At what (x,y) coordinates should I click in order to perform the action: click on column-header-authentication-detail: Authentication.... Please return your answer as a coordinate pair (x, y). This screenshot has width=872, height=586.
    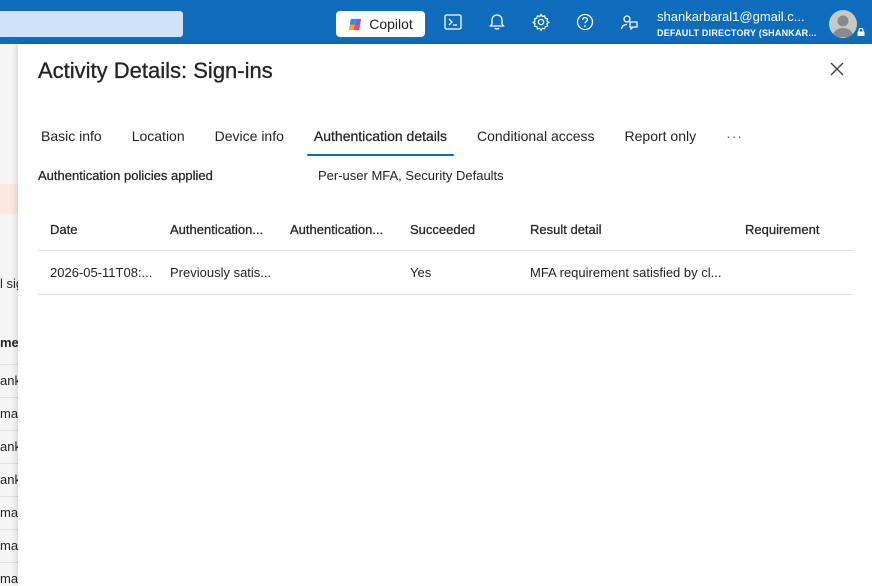
    Looking at the image, I should click on (338, 229).